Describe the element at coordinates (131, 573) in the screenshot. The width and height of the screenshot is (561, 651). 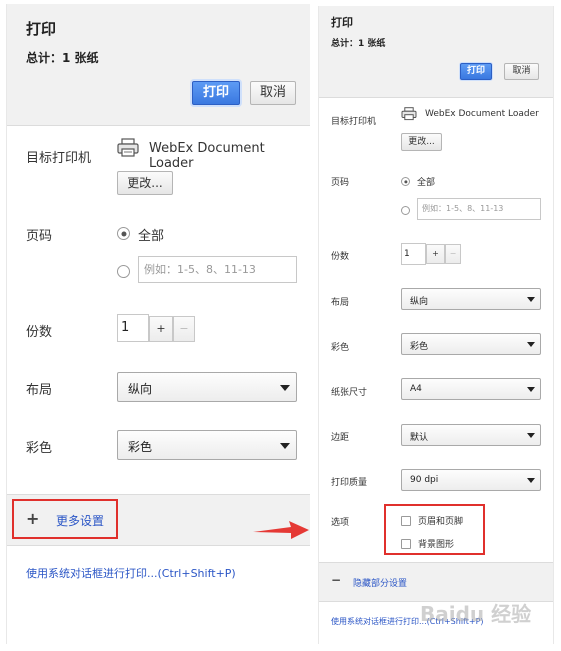
I see `system-dialog-link: 使用系统对话框进行打印...(Ctrl+Shift+P)` at that location.